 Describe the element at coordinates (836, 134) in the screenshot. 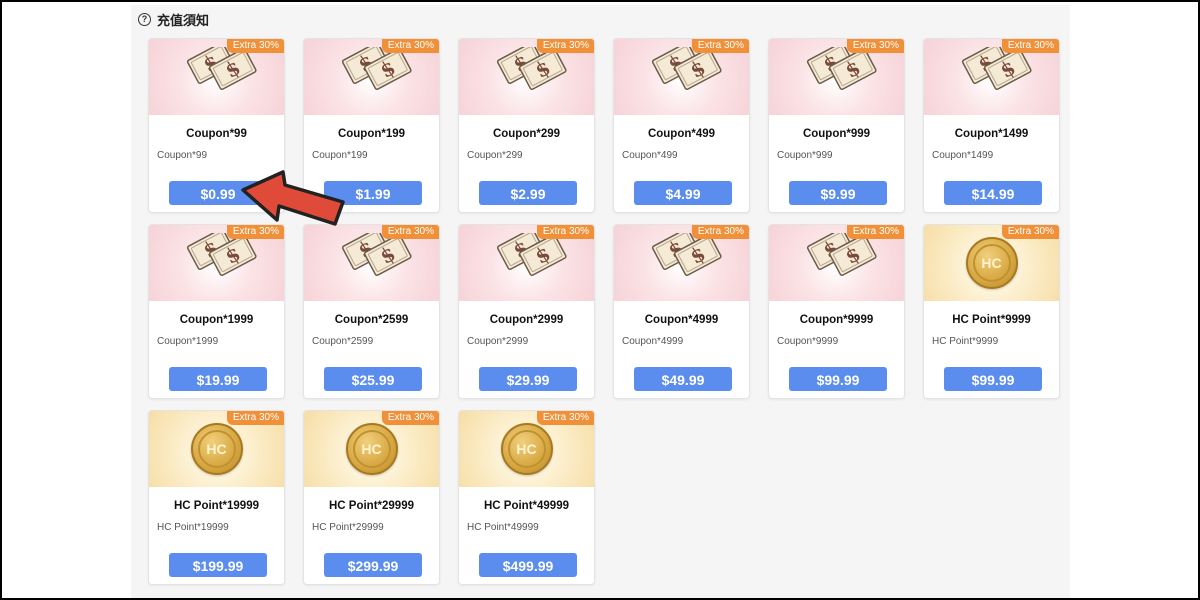

I see `product-title: Coupon*999` at that location.